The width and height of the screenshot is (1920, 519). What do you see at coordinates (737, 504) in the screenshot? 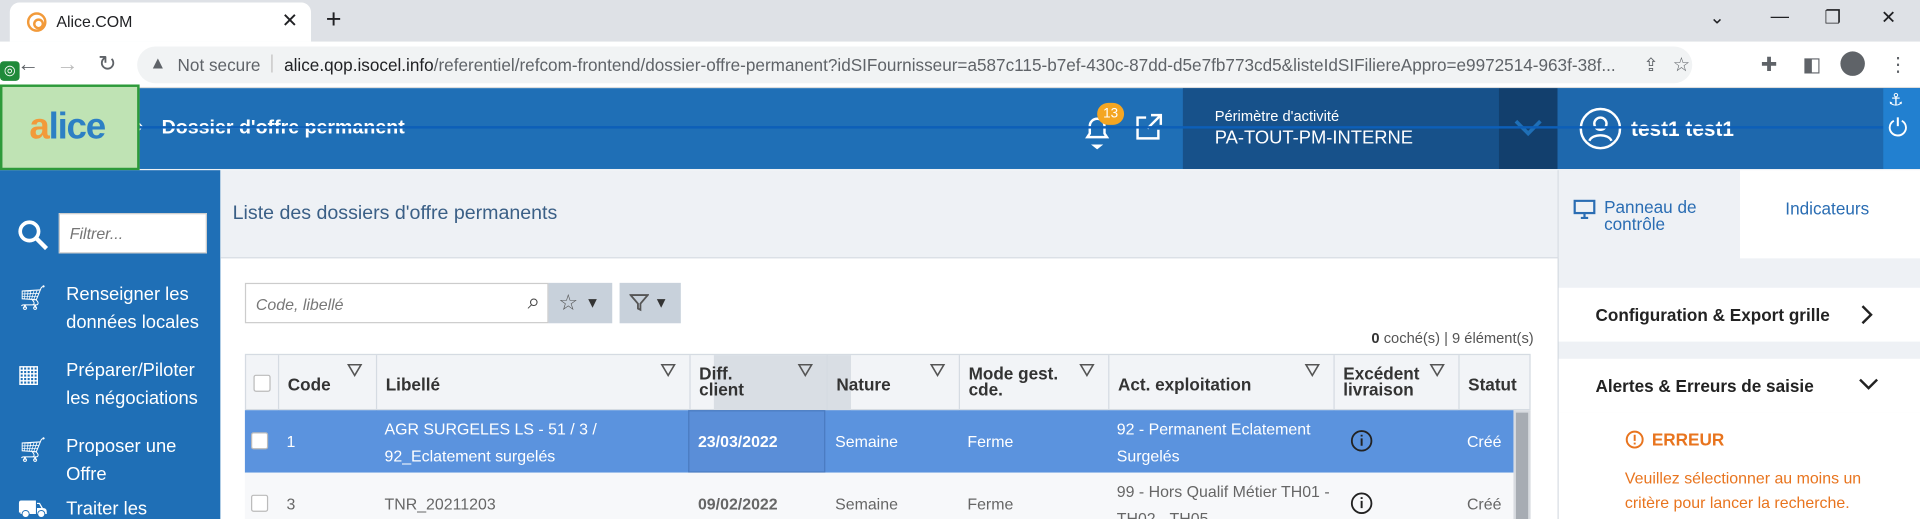
I see `cell-diff-client: 09/02/2022` at bounding box center [737, 504].